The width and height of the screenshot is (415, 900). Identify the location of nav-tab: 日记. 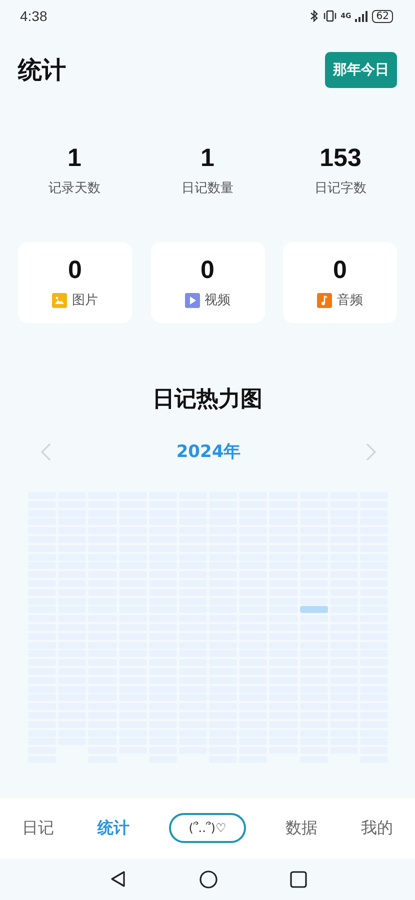
(38, 828).